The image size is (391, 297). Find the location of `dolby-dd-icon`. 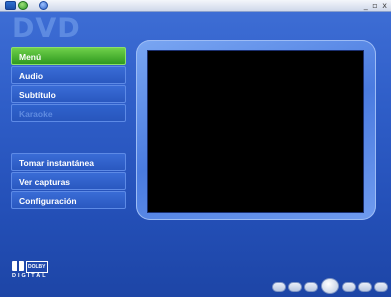

dolby-dd-icon is located at coordinates (18, 266).